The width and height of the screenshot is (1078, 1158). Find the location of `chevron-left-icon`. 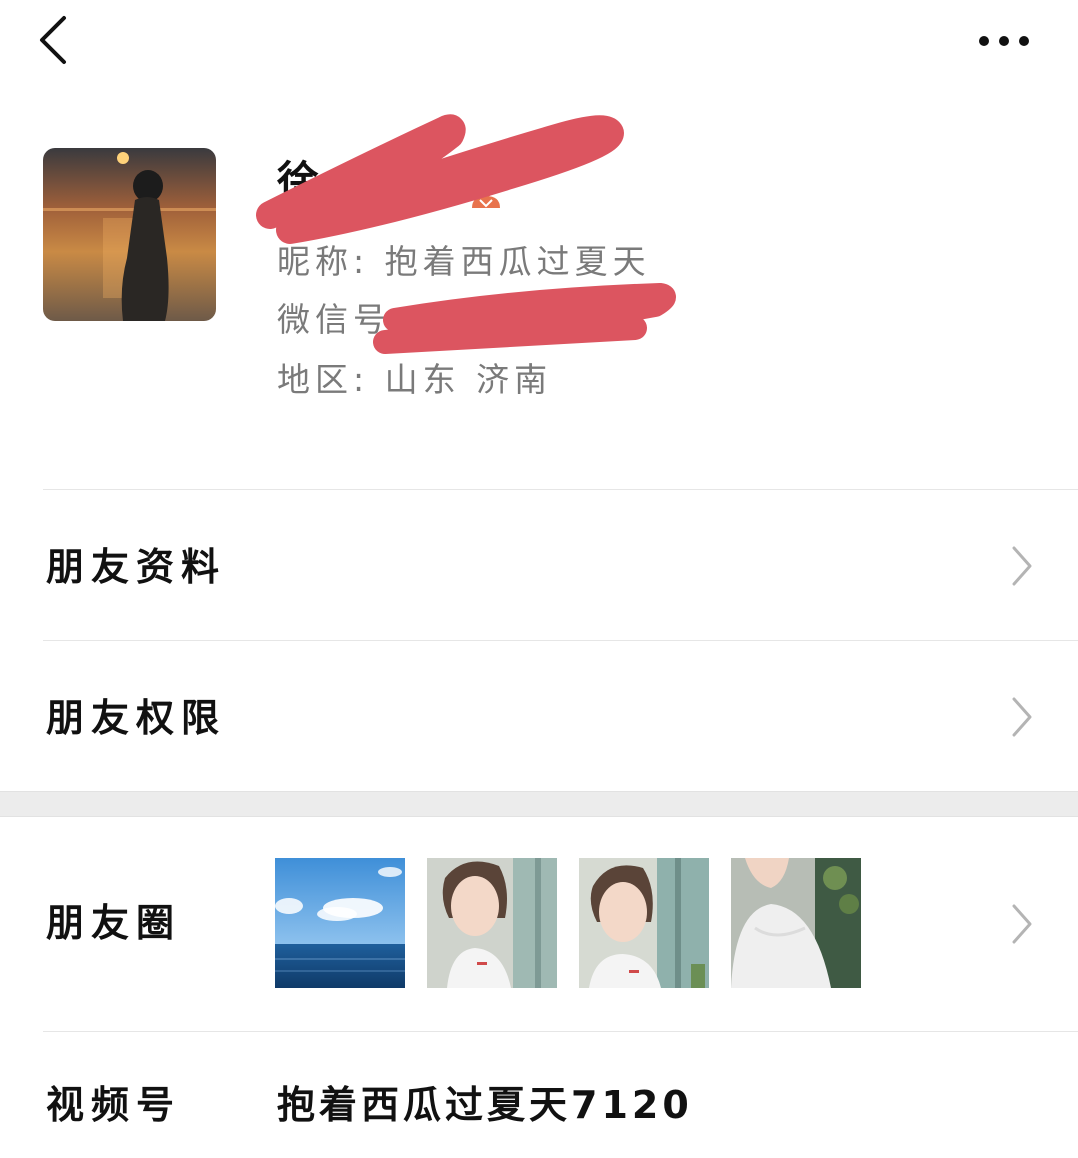

chevron-left-icon is located at coordinates (53, 40).